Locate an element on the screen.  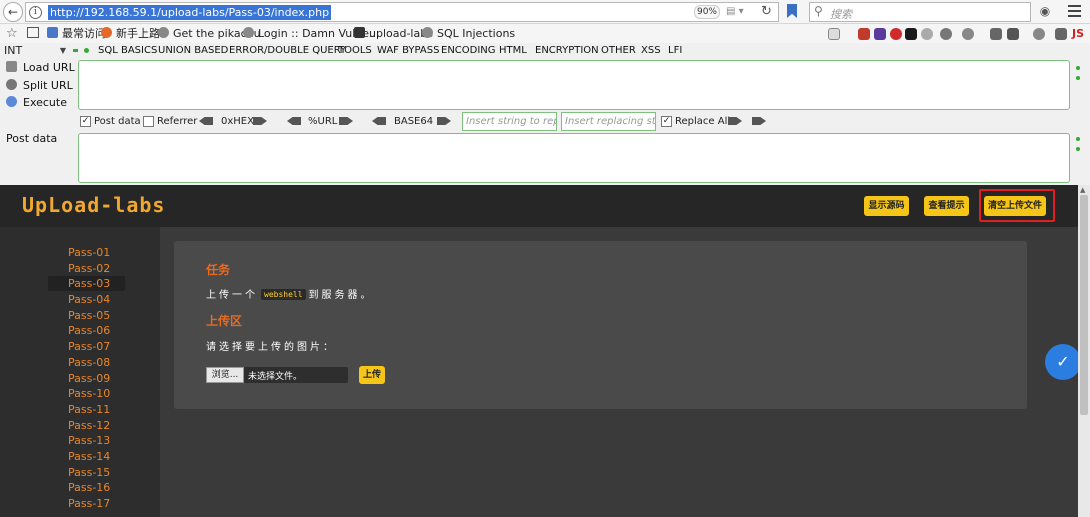
abp-icon is located at coordinates (896, 34).